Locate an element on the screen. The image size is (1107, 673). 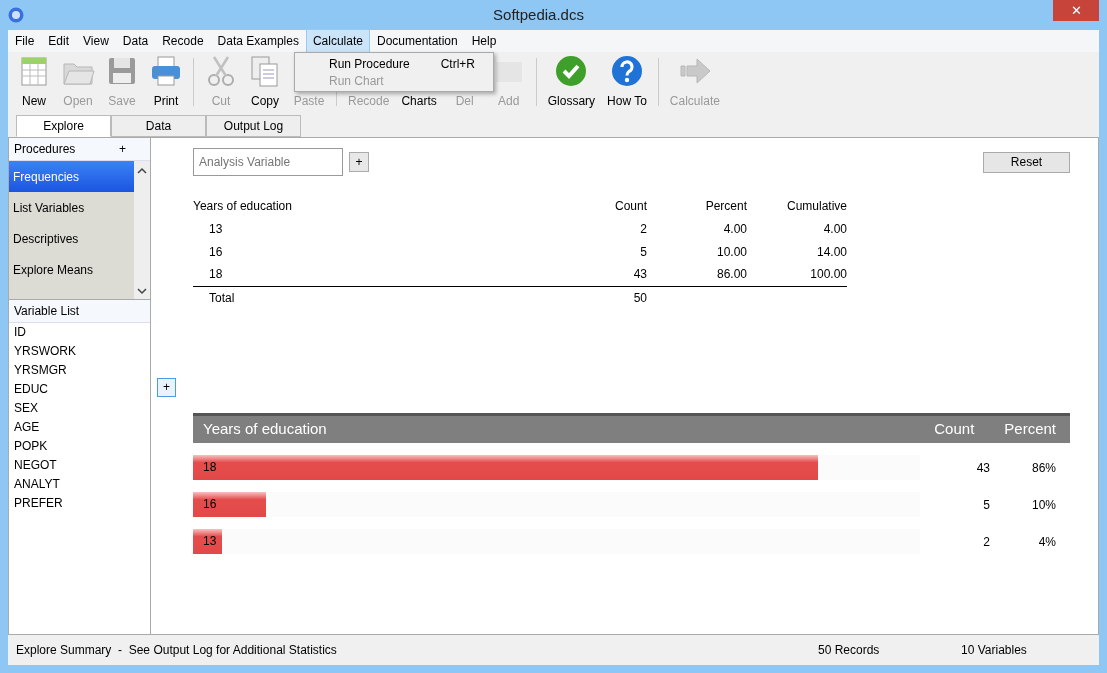
status-text: 50 Records is located at coordinates (849, 650).